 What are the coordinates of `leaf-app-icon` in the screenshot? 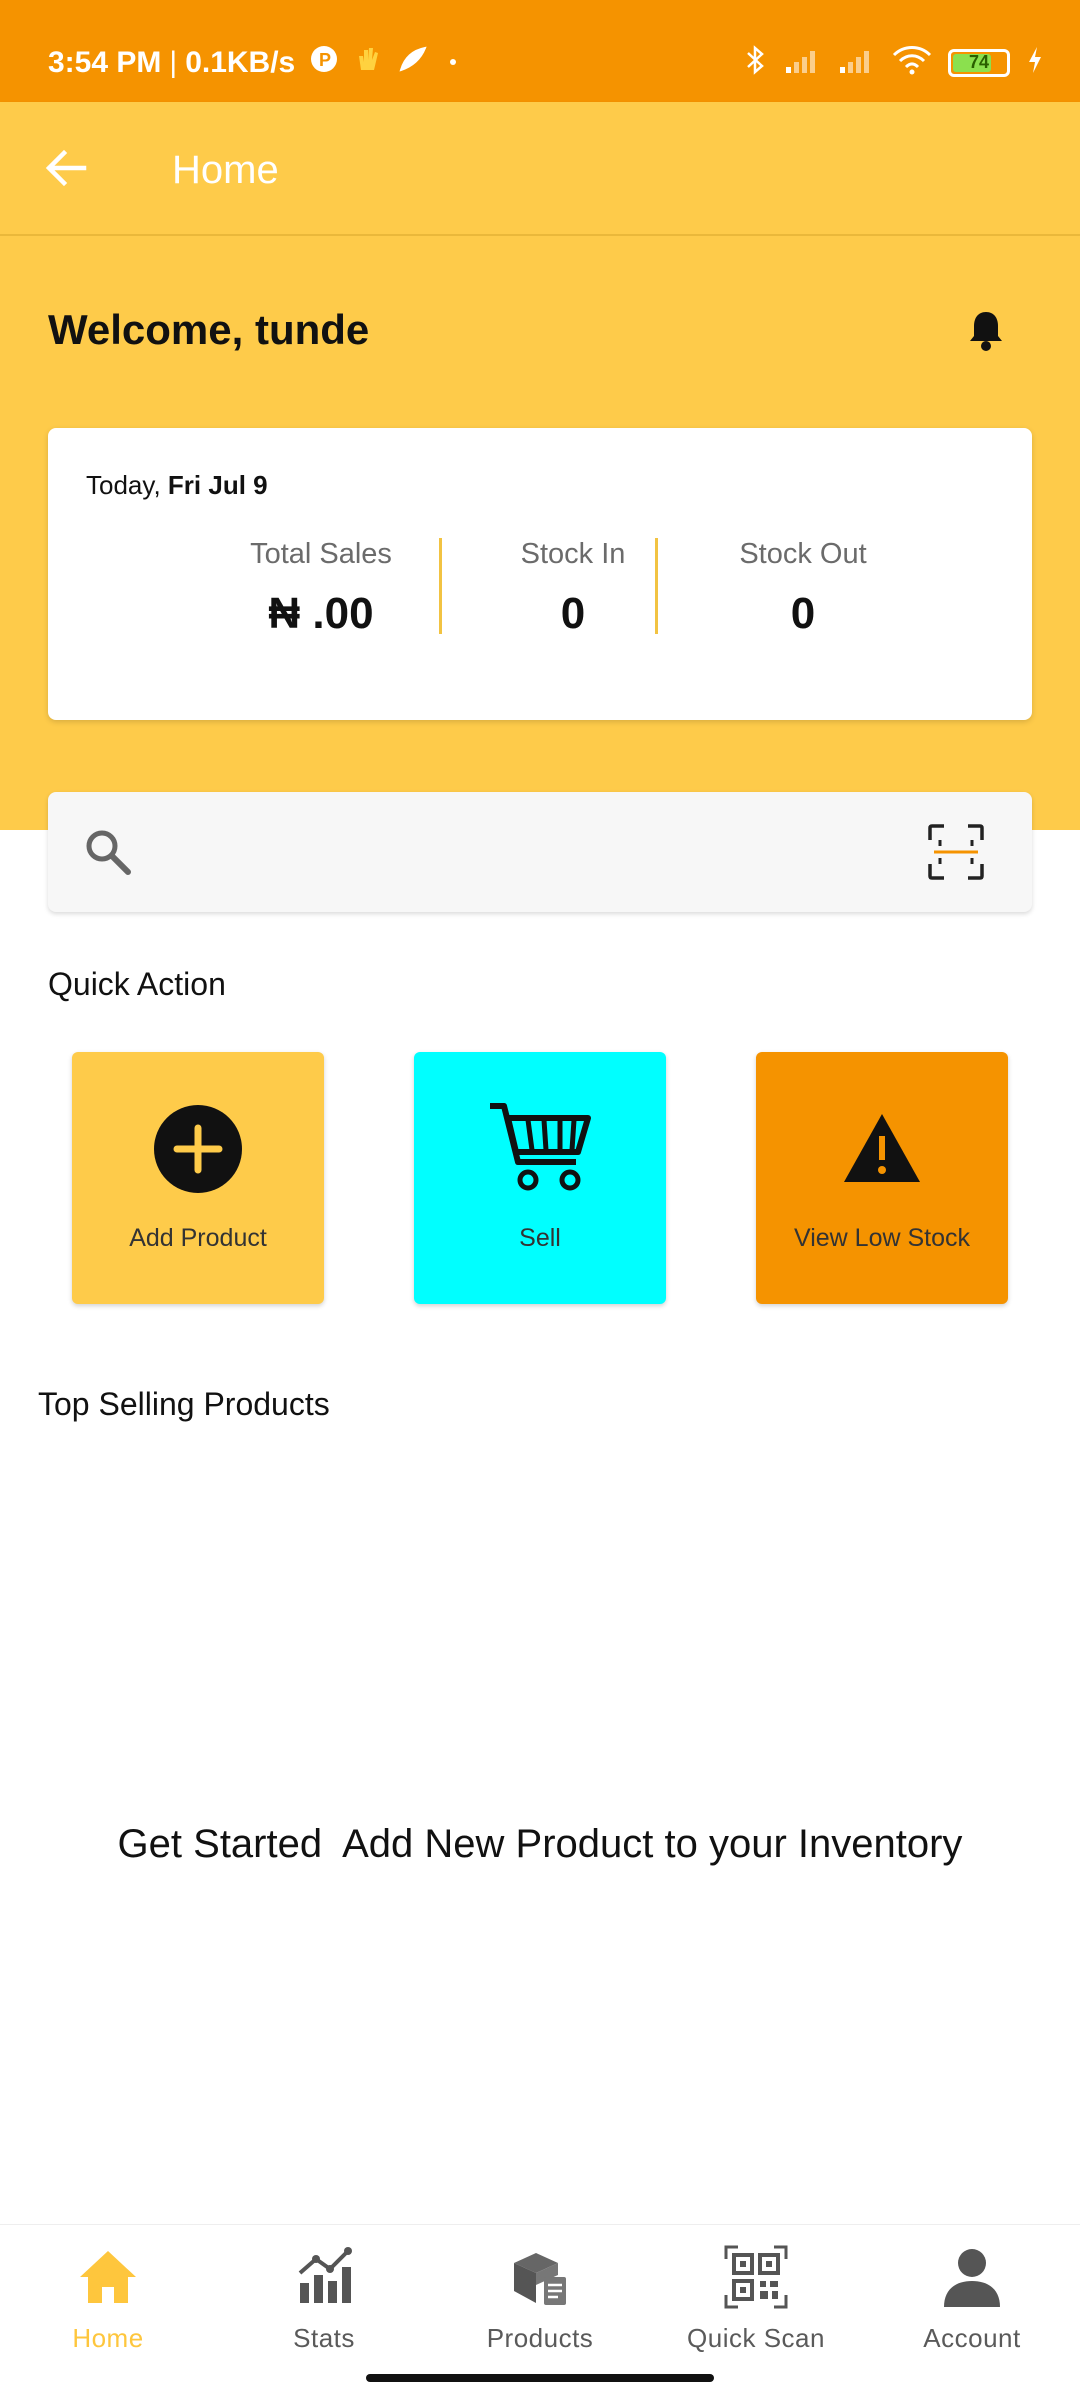 It's located at (413, 63).